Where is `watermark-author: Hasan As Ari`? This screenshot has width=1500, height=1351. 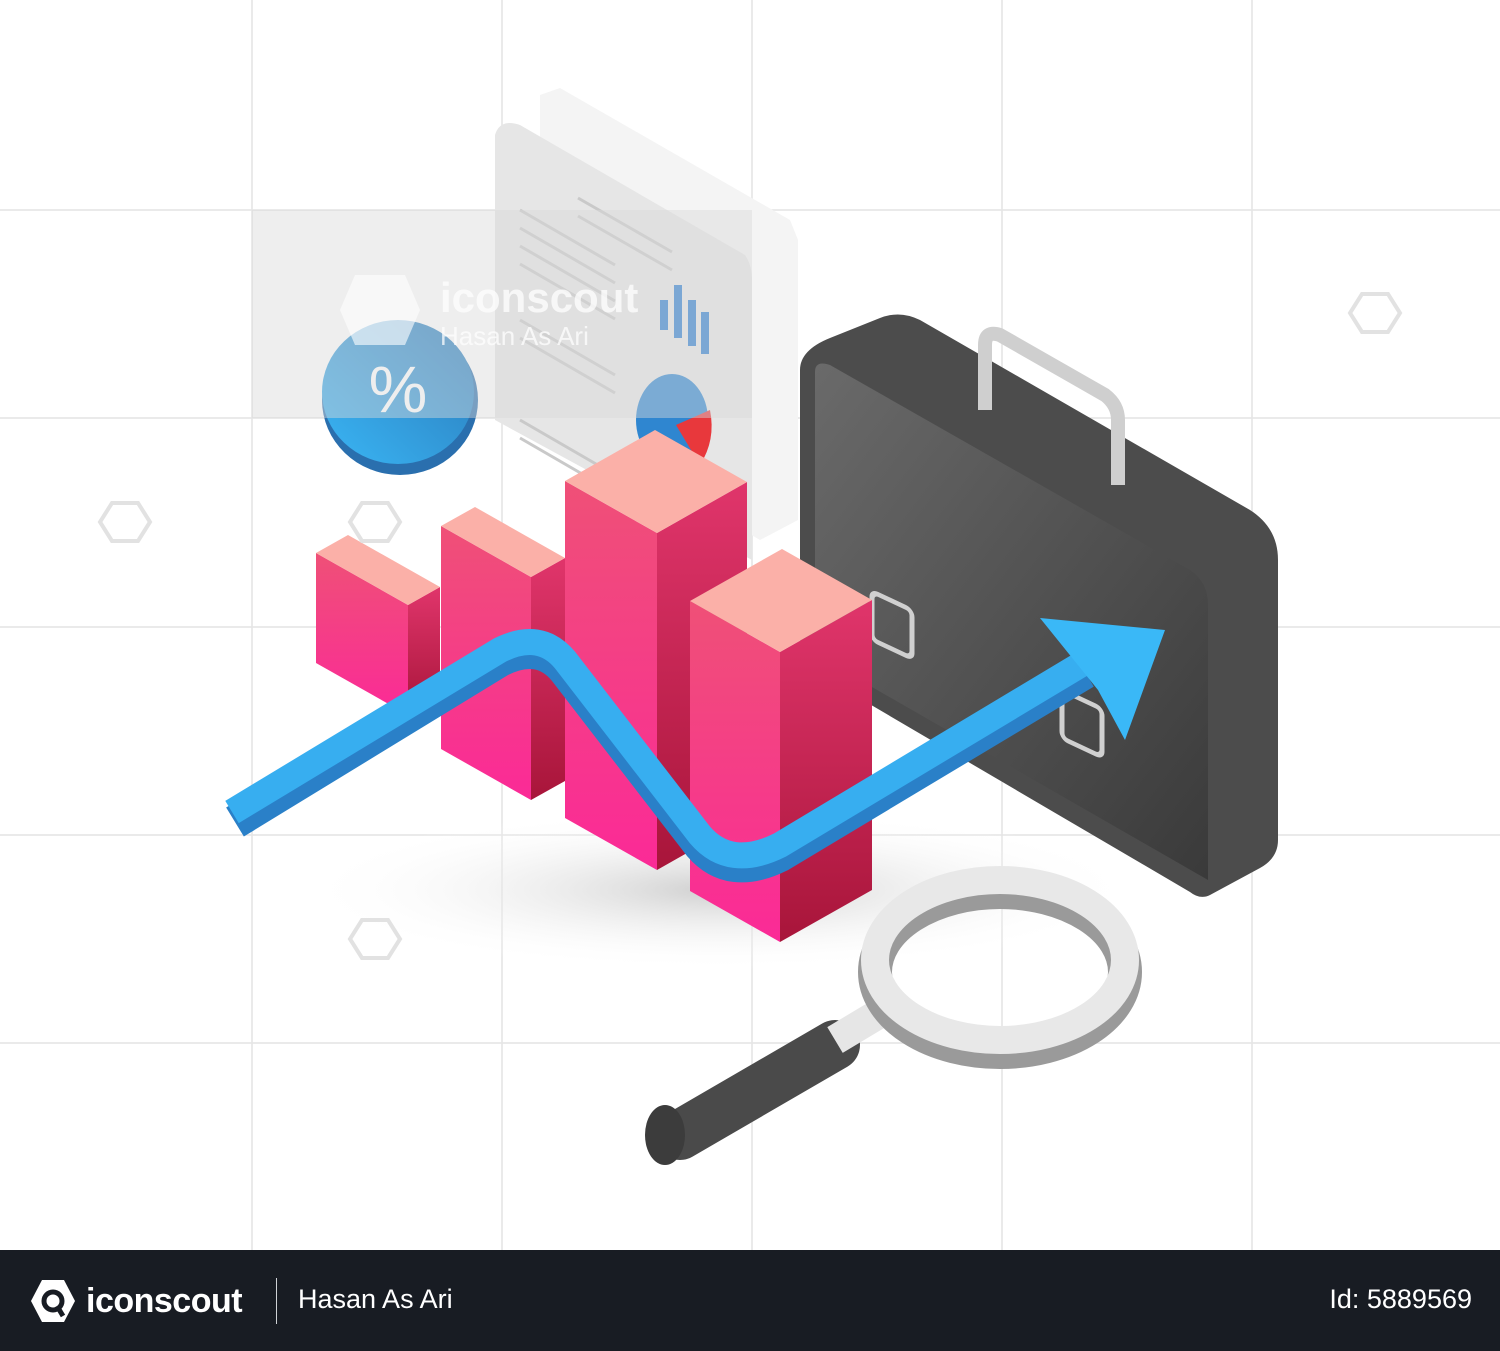 watermark-author: Hasan As Ari is located at coordinates (514, 336).